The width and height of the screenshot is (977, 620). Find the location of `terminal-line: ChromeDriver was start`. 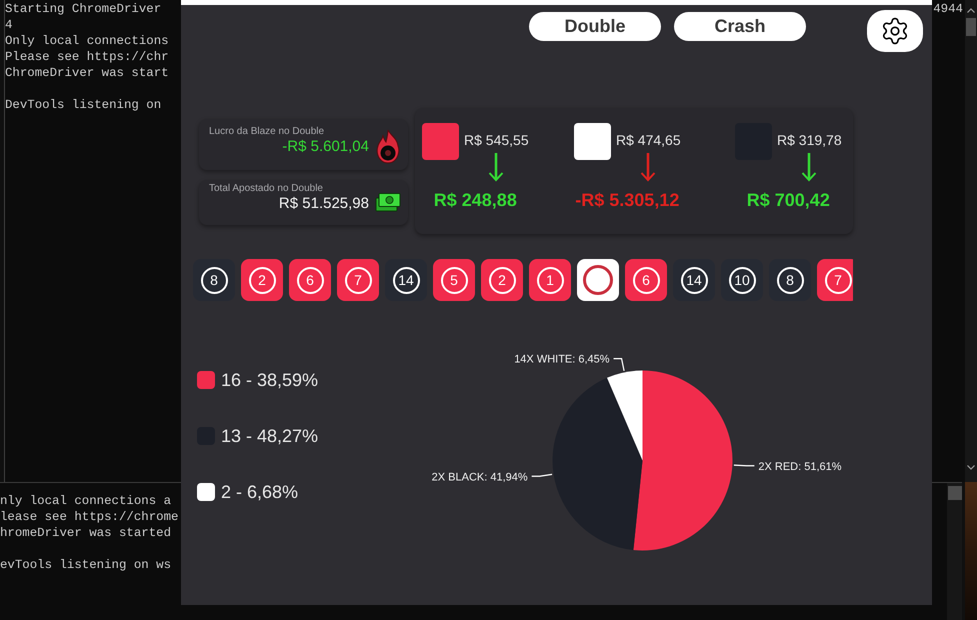

terminal-line: ChromeDriver was start is located at coordinates (87, 73).